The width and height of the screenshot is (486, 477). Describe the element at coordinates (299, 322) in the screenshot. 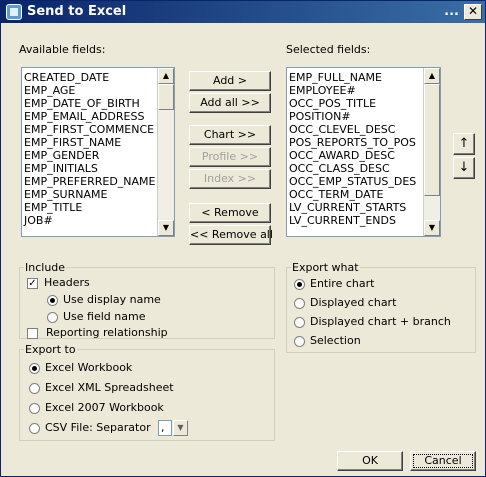

I see `displayed-chart-branch-radio` at that location.